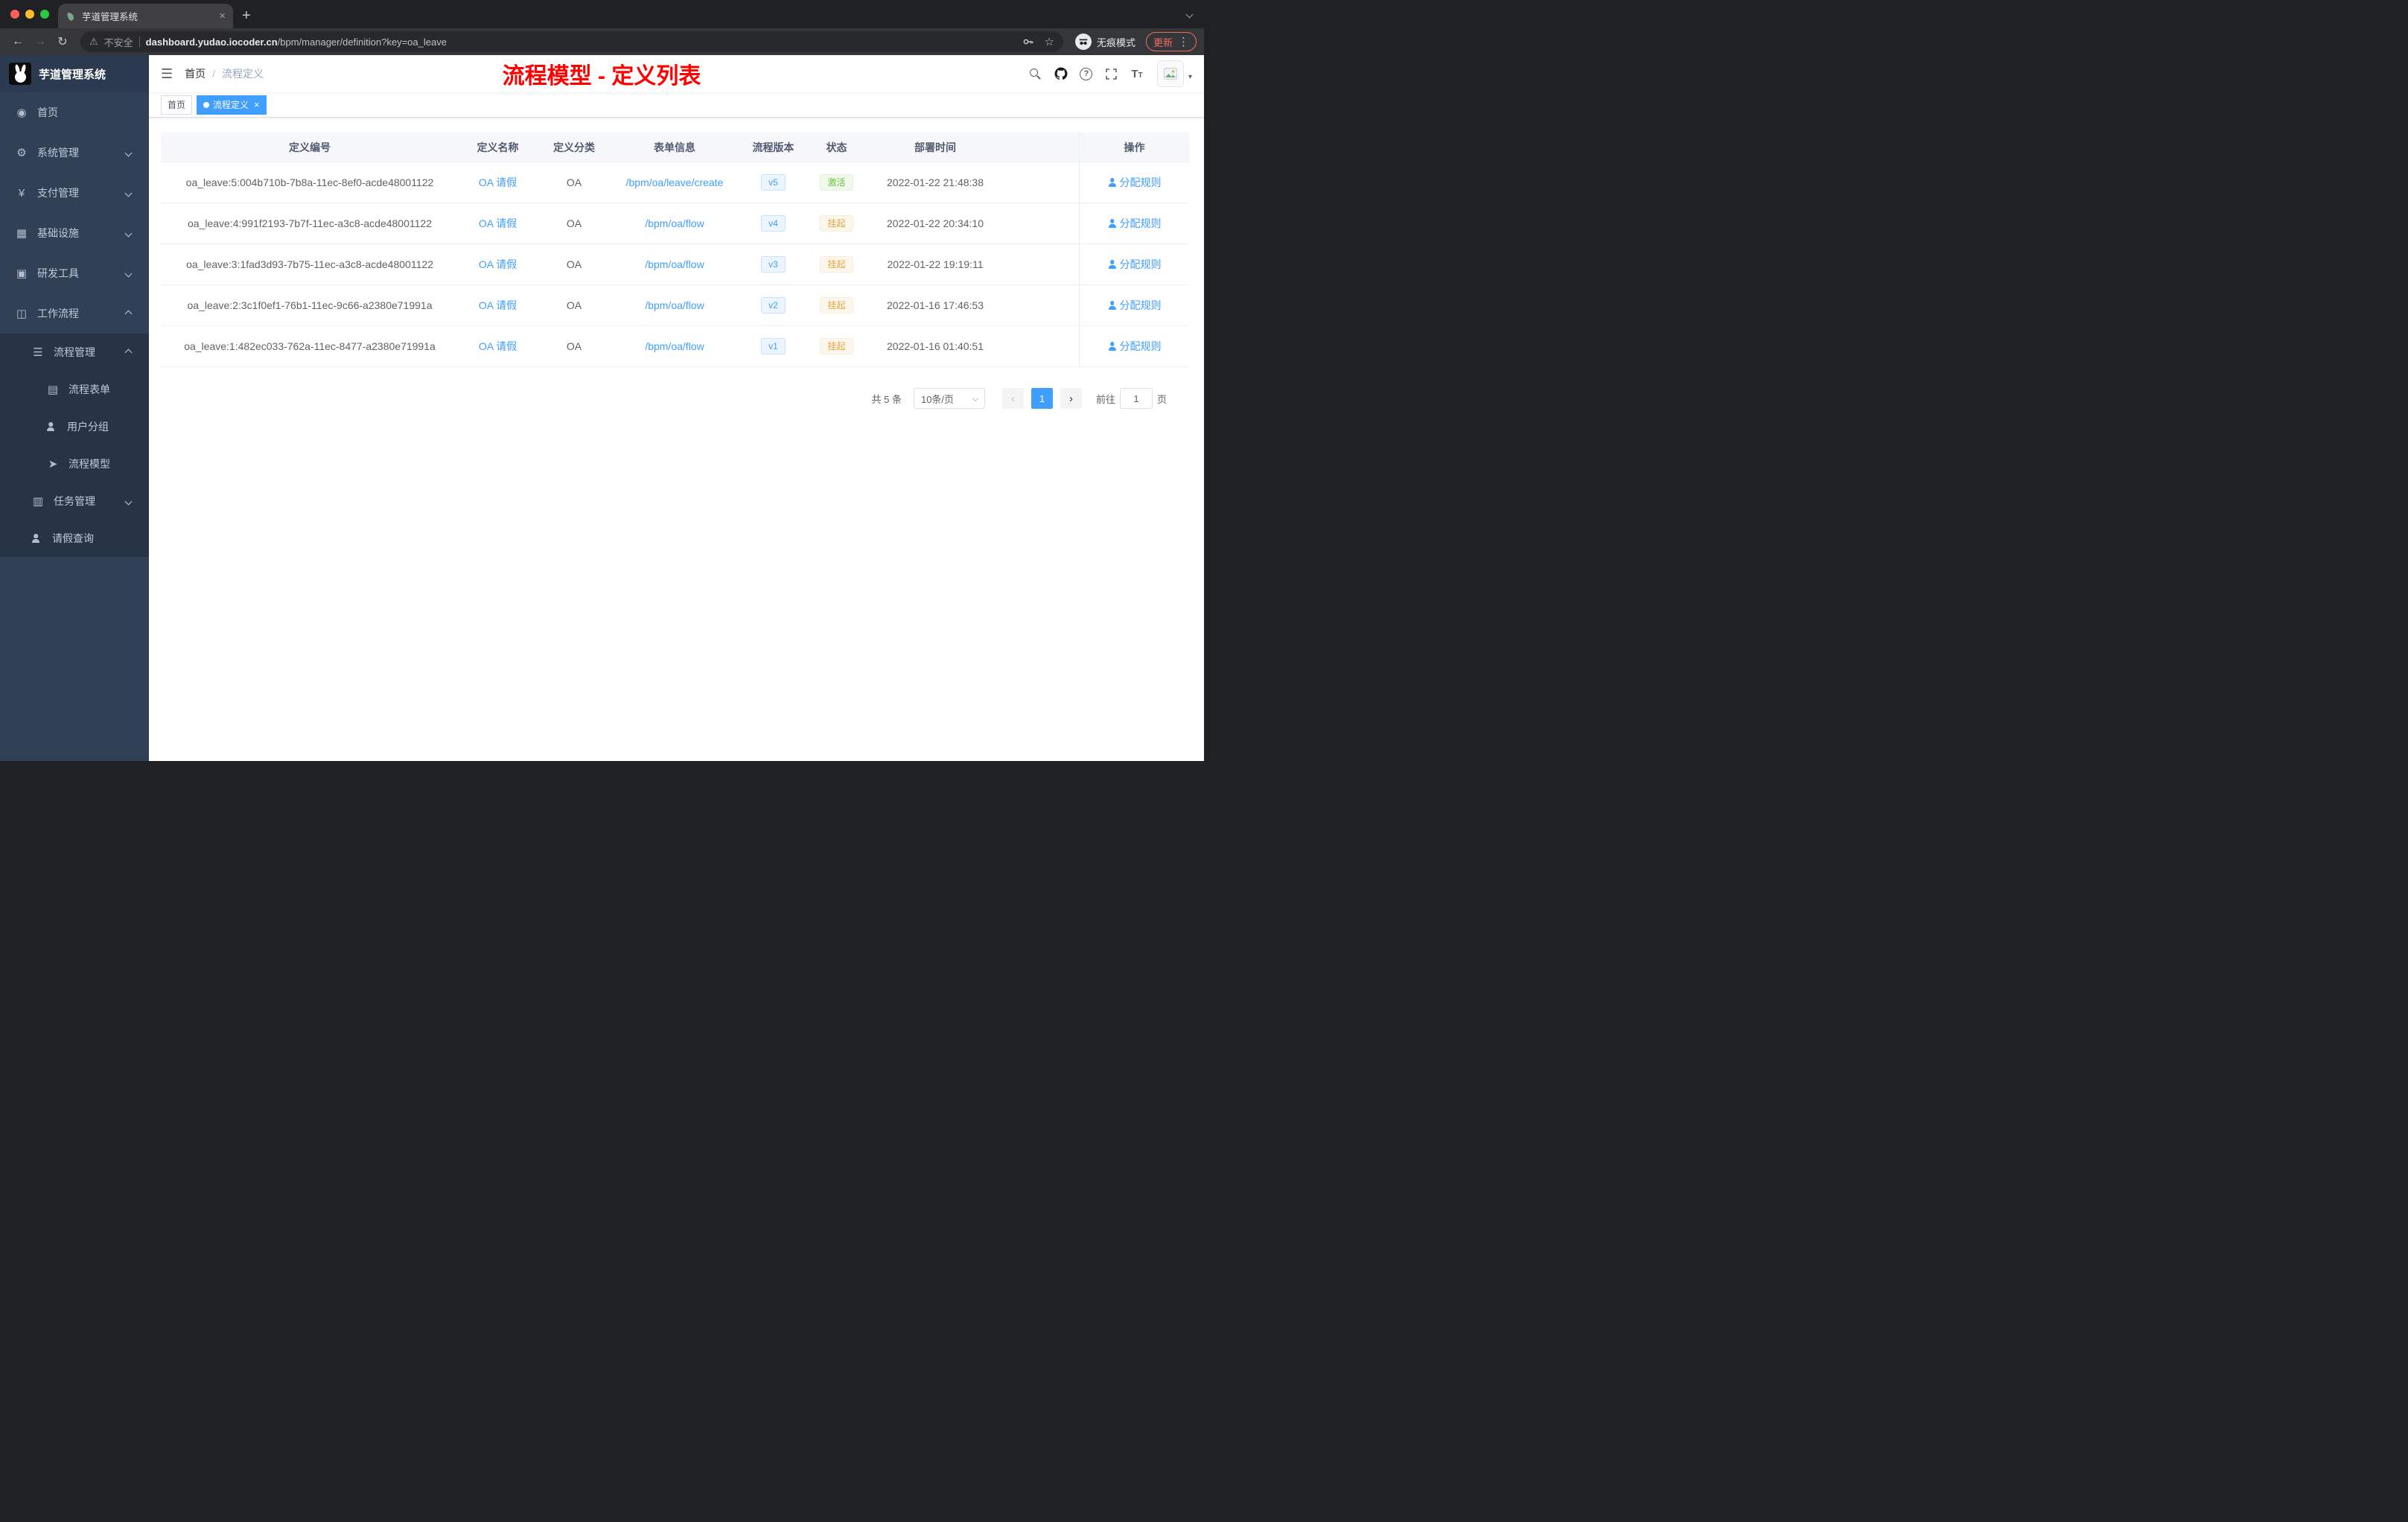 The height and width of the screenshot is (1522, 2408). I want to click on breadcrumb-home: 首页, so click(195, 73).